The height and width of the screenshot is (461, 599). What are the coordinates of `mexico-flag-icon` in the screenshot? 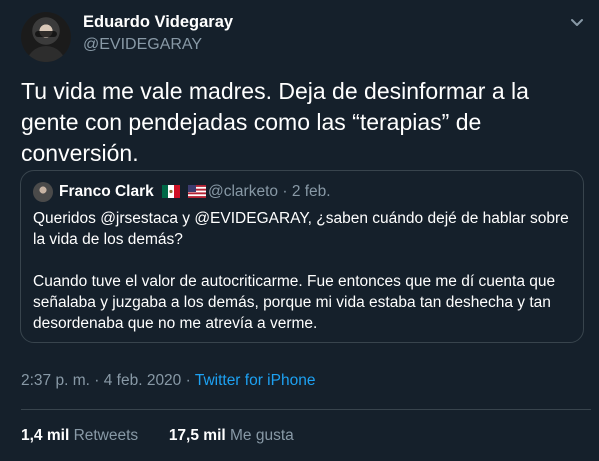 It's located at (171, 191).